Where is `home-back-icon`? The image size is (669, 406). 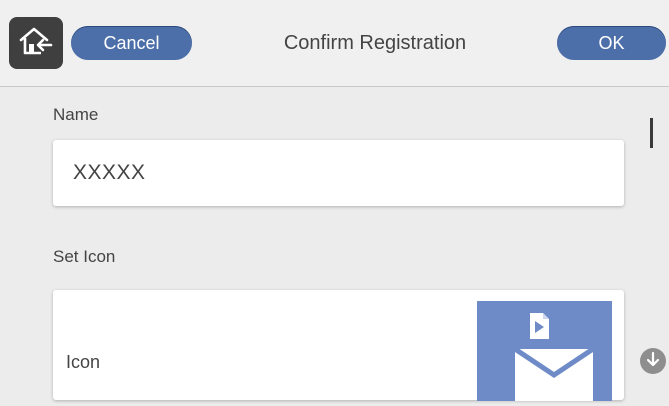 home-back-icon is located at coordinates (36, 43).